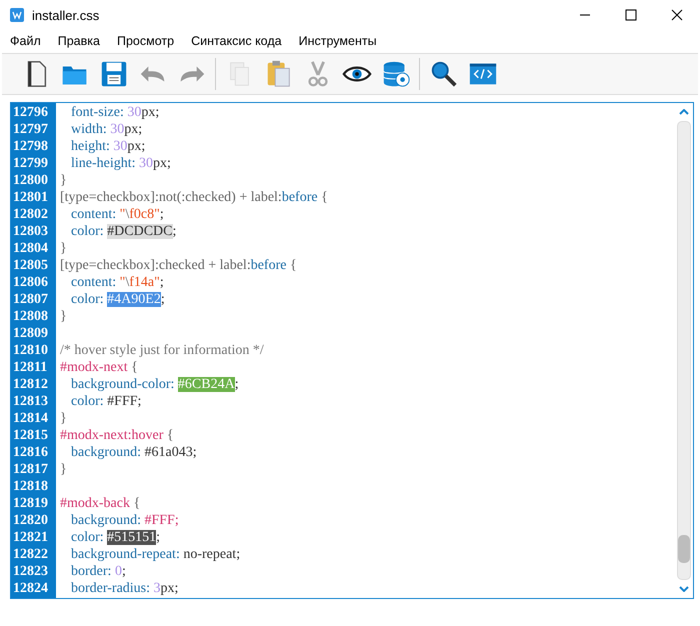  I want to click on database-eye-icon, so click(395, 74).